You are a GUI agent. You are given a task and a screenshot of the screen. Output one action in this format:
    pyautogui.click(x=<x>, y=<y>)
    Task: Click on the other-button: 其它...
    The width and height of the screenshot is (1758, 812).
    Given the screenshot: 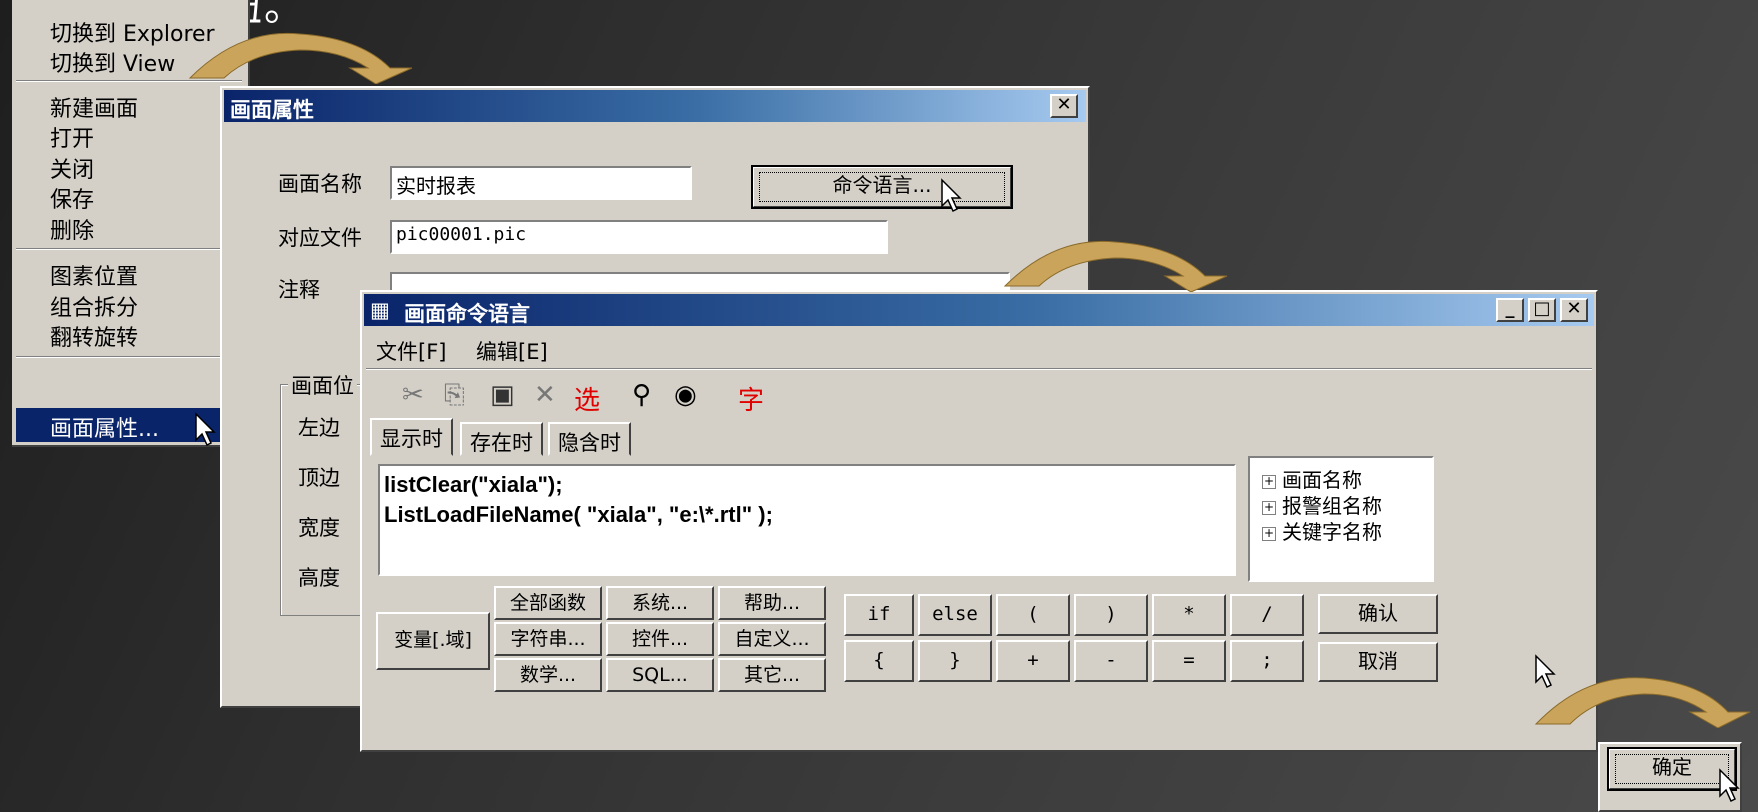 What is the action you would take?
    pyautogui.click(x=772, y=675)
    